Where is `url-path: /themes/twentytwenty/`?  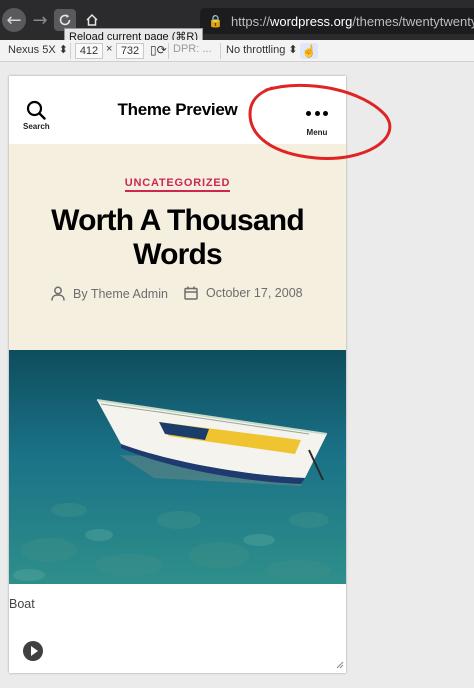 url-path: /themes/twentytwenty/ is located at coordinates (413, 21).